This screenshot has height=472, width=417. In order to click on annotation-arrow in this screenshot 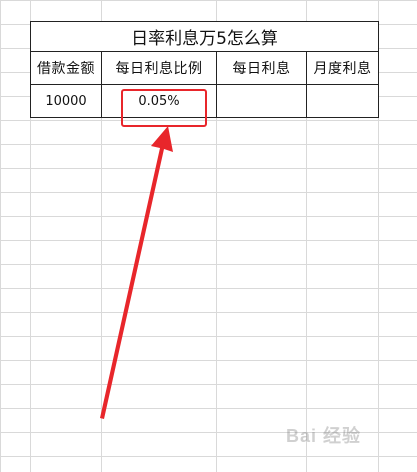, I will do `click(136, 272)`.